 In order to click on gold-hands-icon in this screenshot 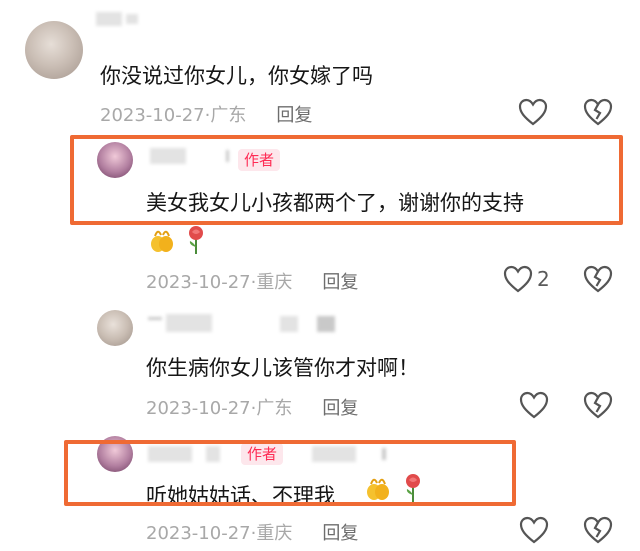, I will do `click(162, 241)`.